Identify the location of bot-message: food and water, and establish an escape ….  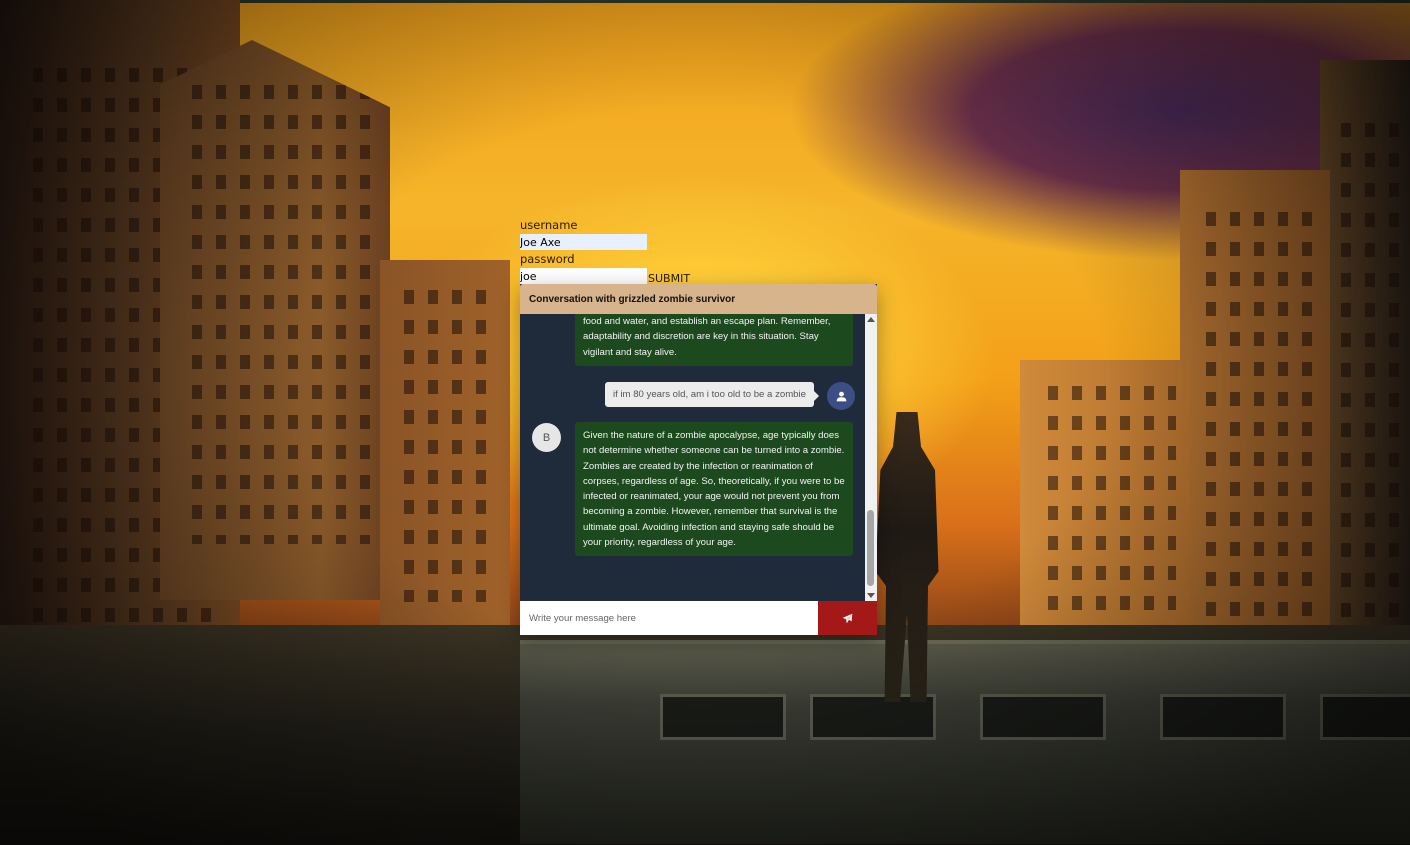
(714, 340).